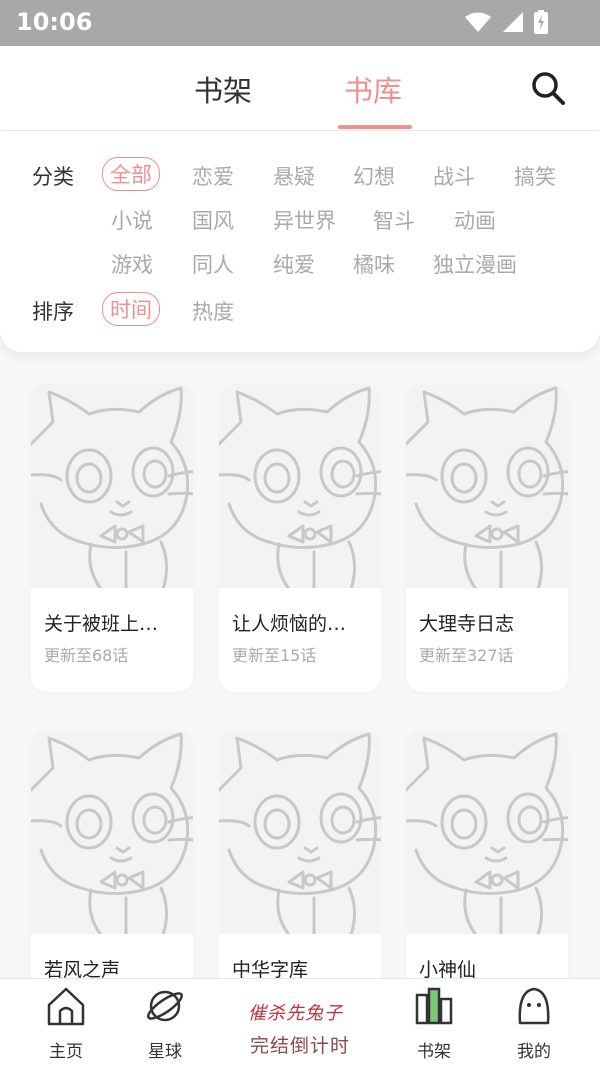  What do you see at coordinates (478, 22) in the screenshot?
I see `wifi-icon` at bounding box center [478, 22].